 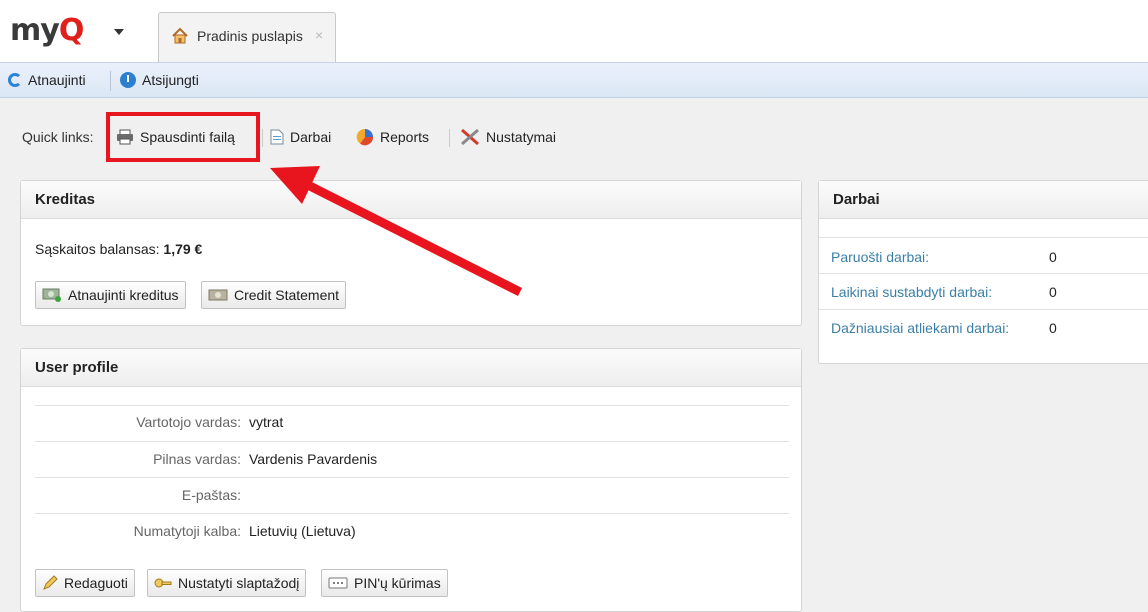 I want to click on full-name-value: Vardenis Pavardenis, so click(x=313, y=459).